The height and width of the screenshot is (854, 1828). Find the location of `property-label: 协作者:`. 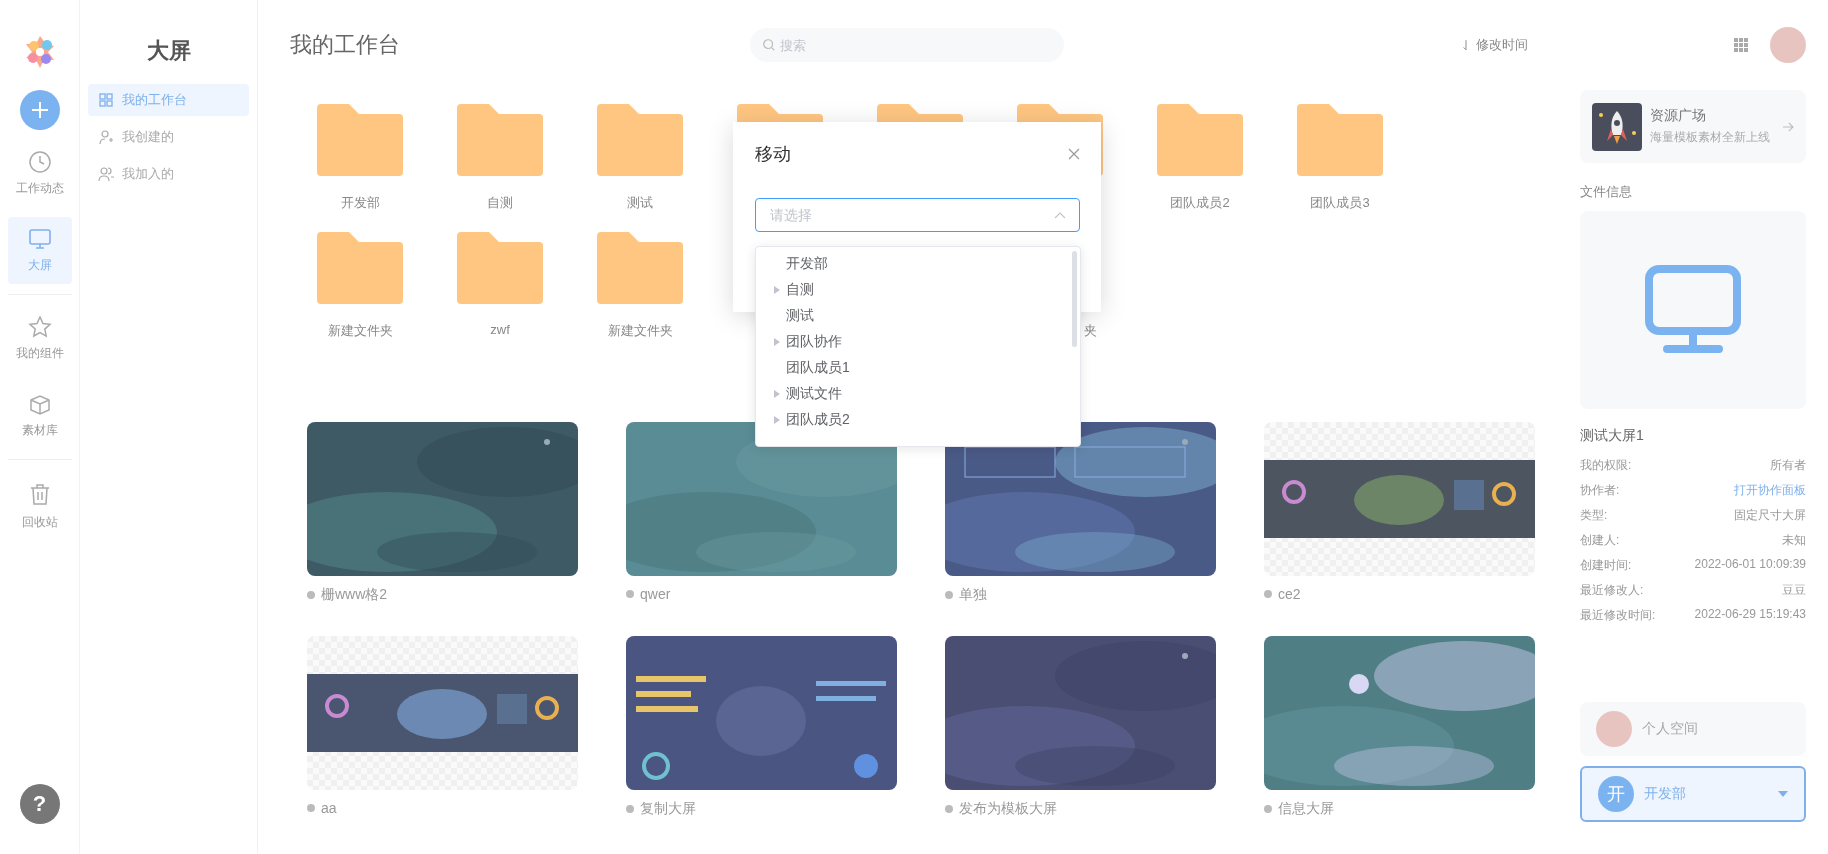

property-label: 协作者: is located at coordinates (1600, 490).